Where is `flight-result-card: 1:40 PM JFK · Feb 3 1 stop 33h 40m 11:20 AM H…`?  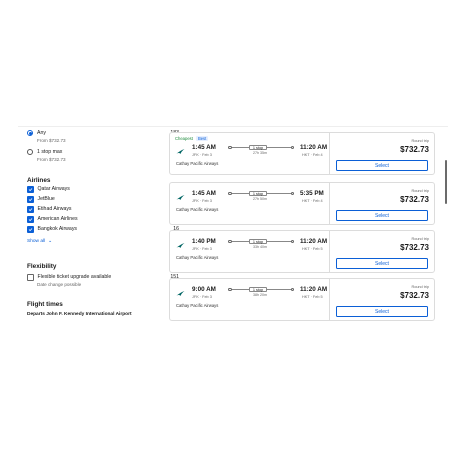
flight-result-card: 1:40 PM JFK · Feb 3 1 stop 33h 40m 11:20 AM H… is located at coordinates (302, 251).